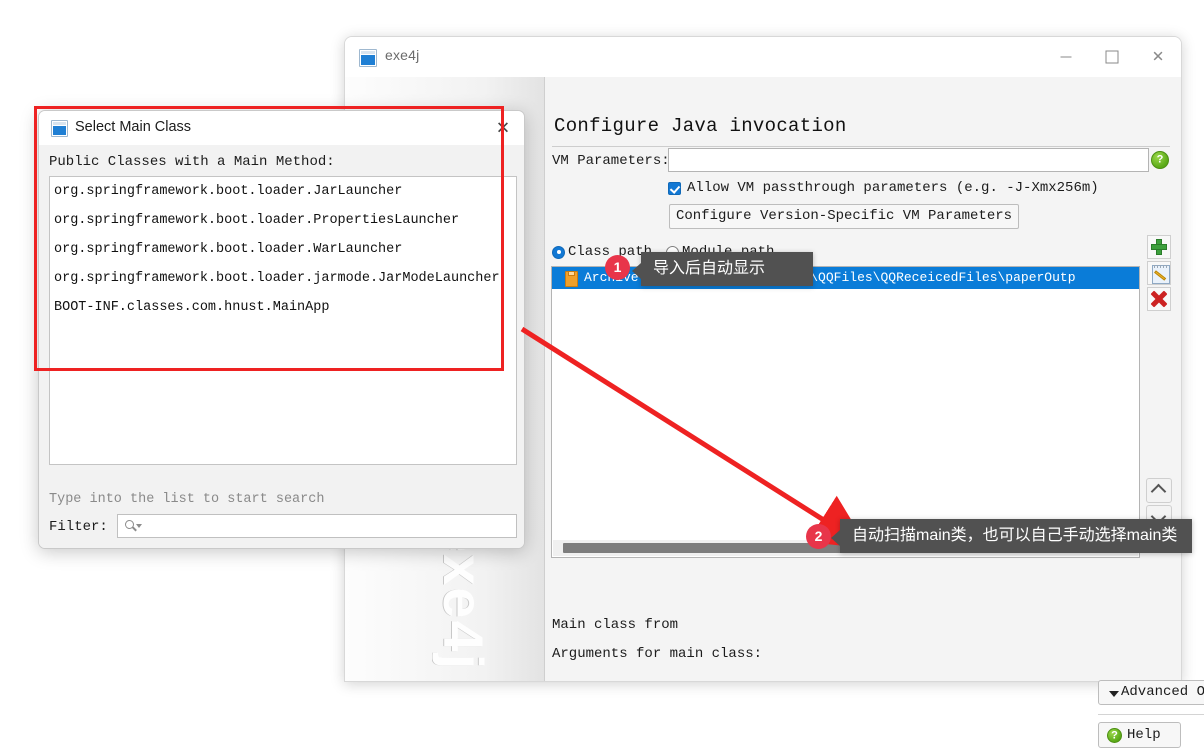 This screenshot has width=1204, height=748. What do you see at coordinates (615, 625) in the screenshot?
I see `main-class-from-label: Main class from` at bounding box center [615, 625].